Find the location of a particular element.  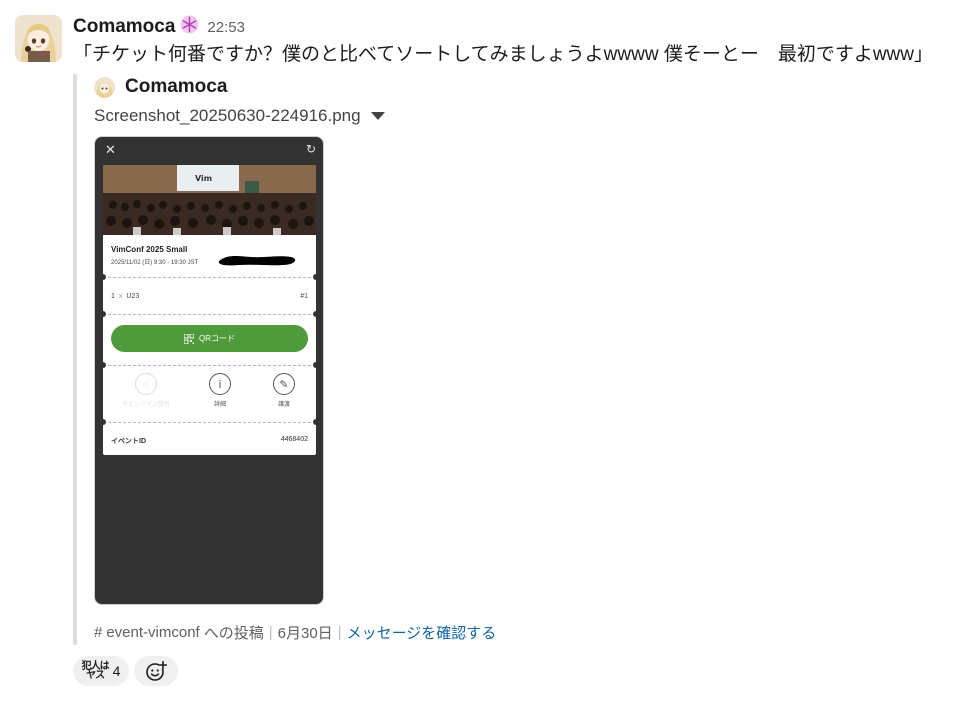

reaction-count: 4 is located at coordinates (116, 671).